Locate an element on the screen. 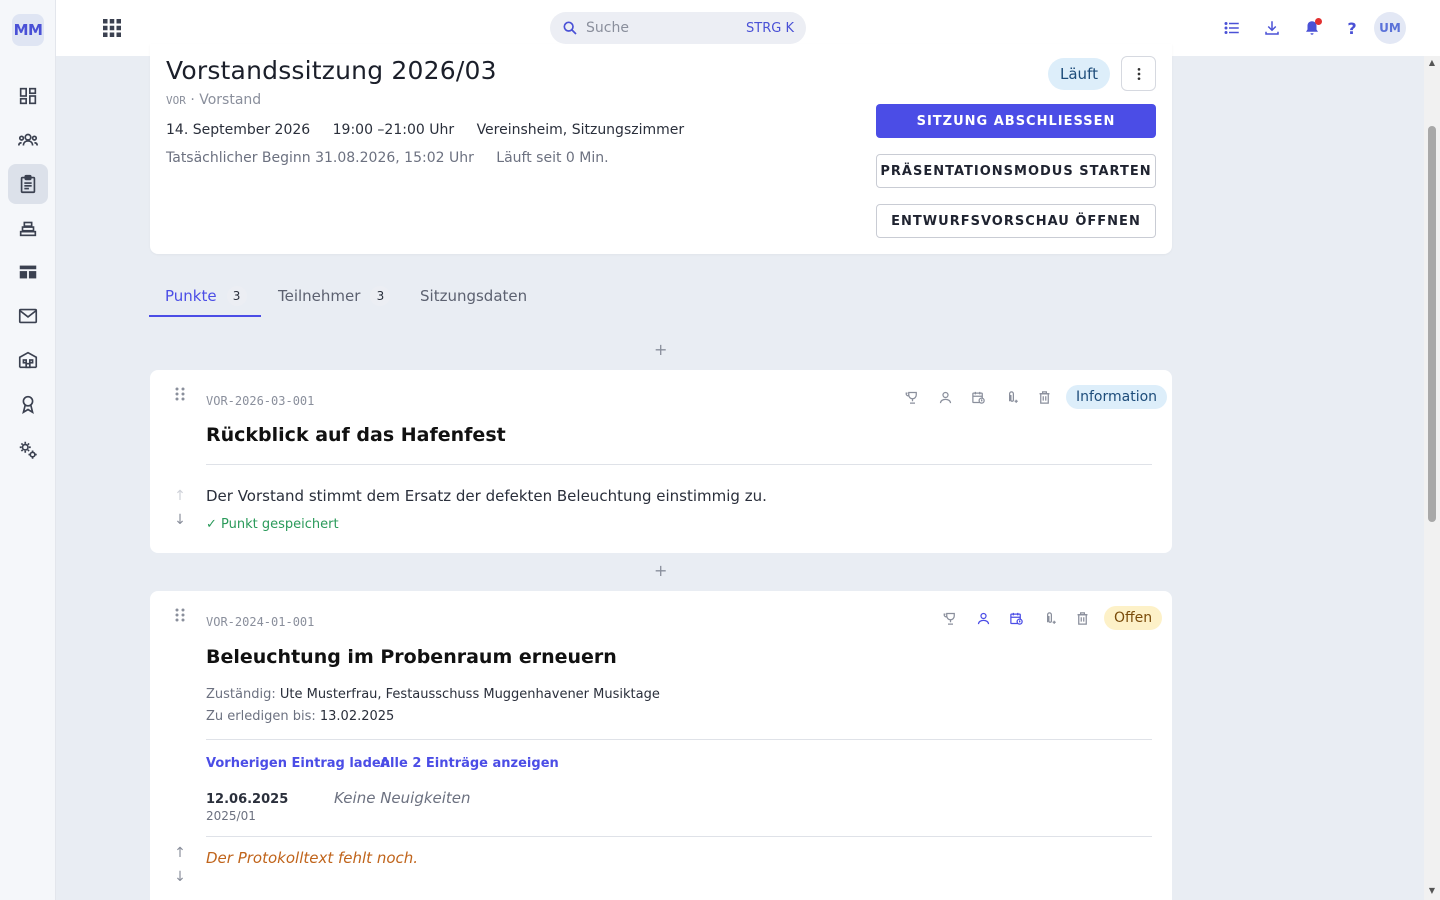 The height and width of the screenshot is (900, 1440). app-logo: MM is located at coordinates (28, 30).